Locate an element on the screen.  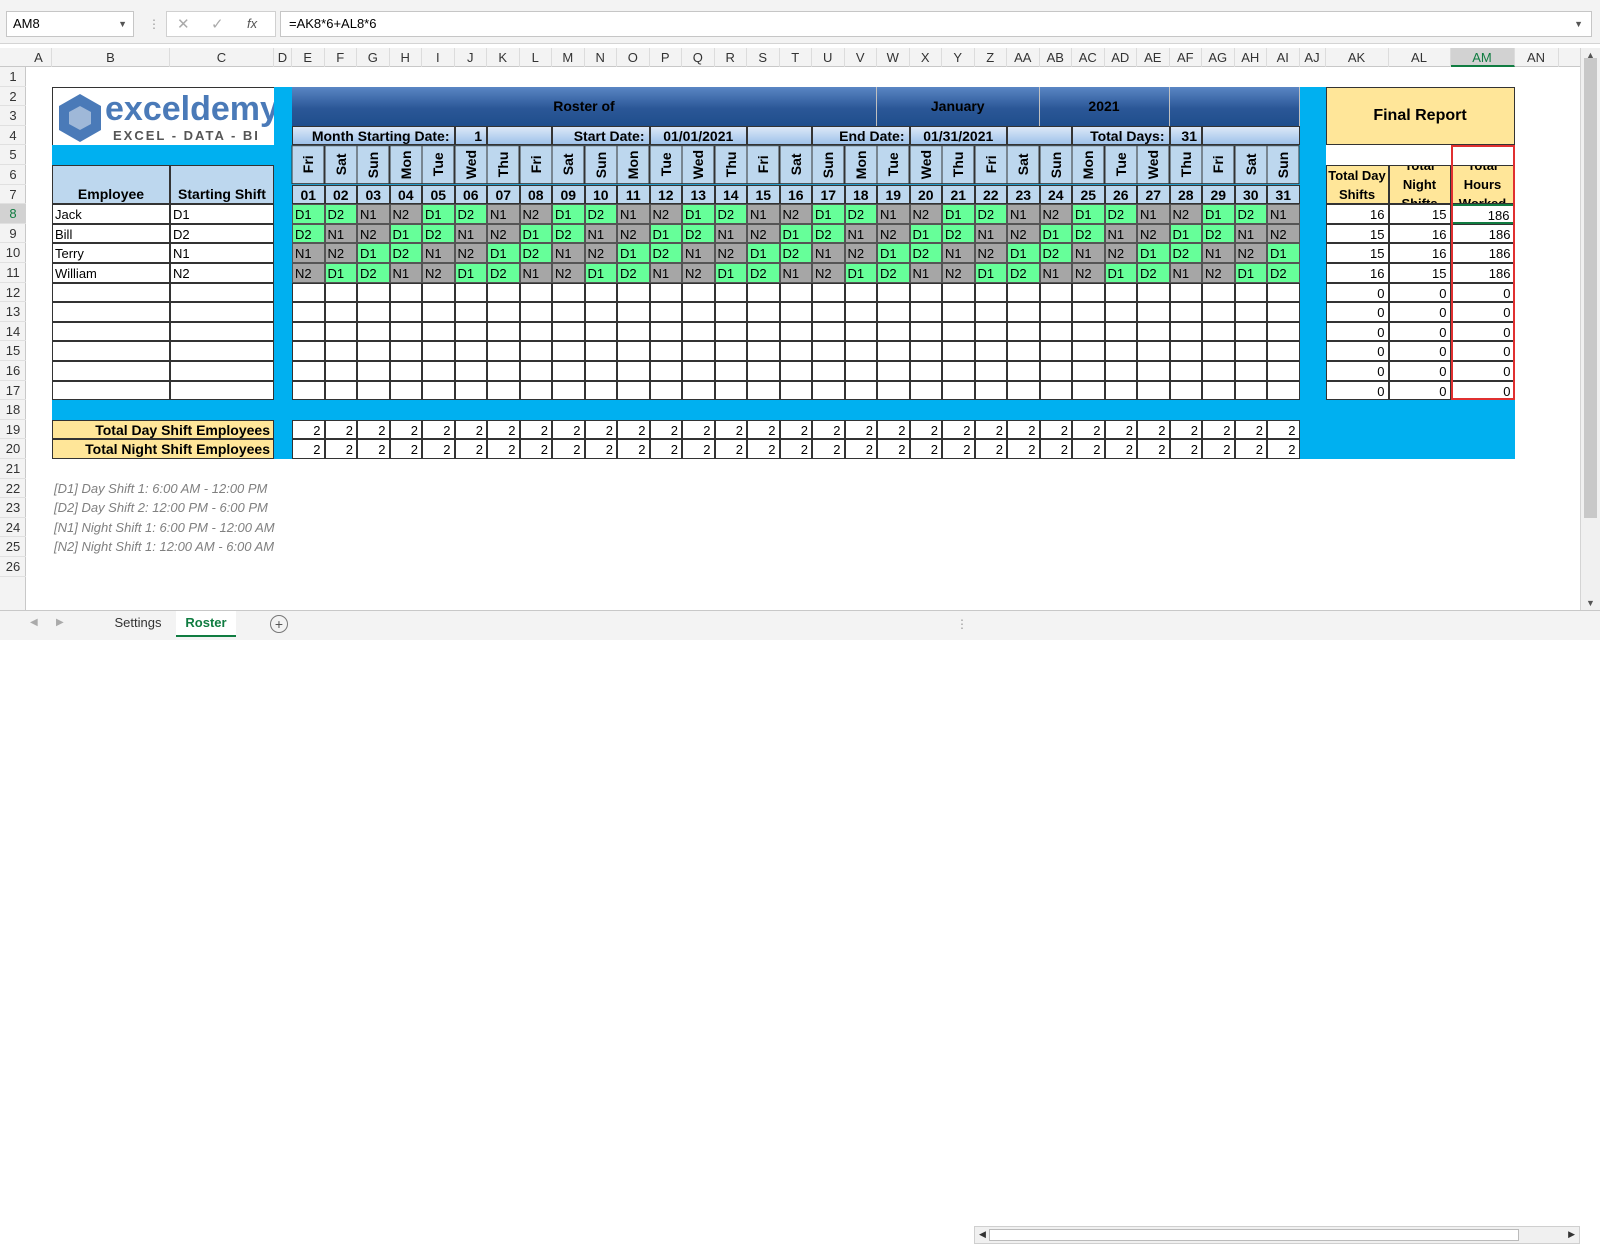
column-header-aa: AA is located at coordinates (1023, 57).